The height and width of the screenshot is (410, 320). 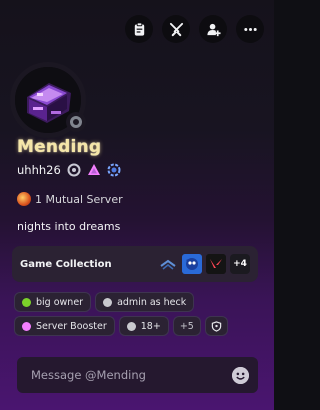 I want to click on boost-badge-icon, so click(x=114, y=170).